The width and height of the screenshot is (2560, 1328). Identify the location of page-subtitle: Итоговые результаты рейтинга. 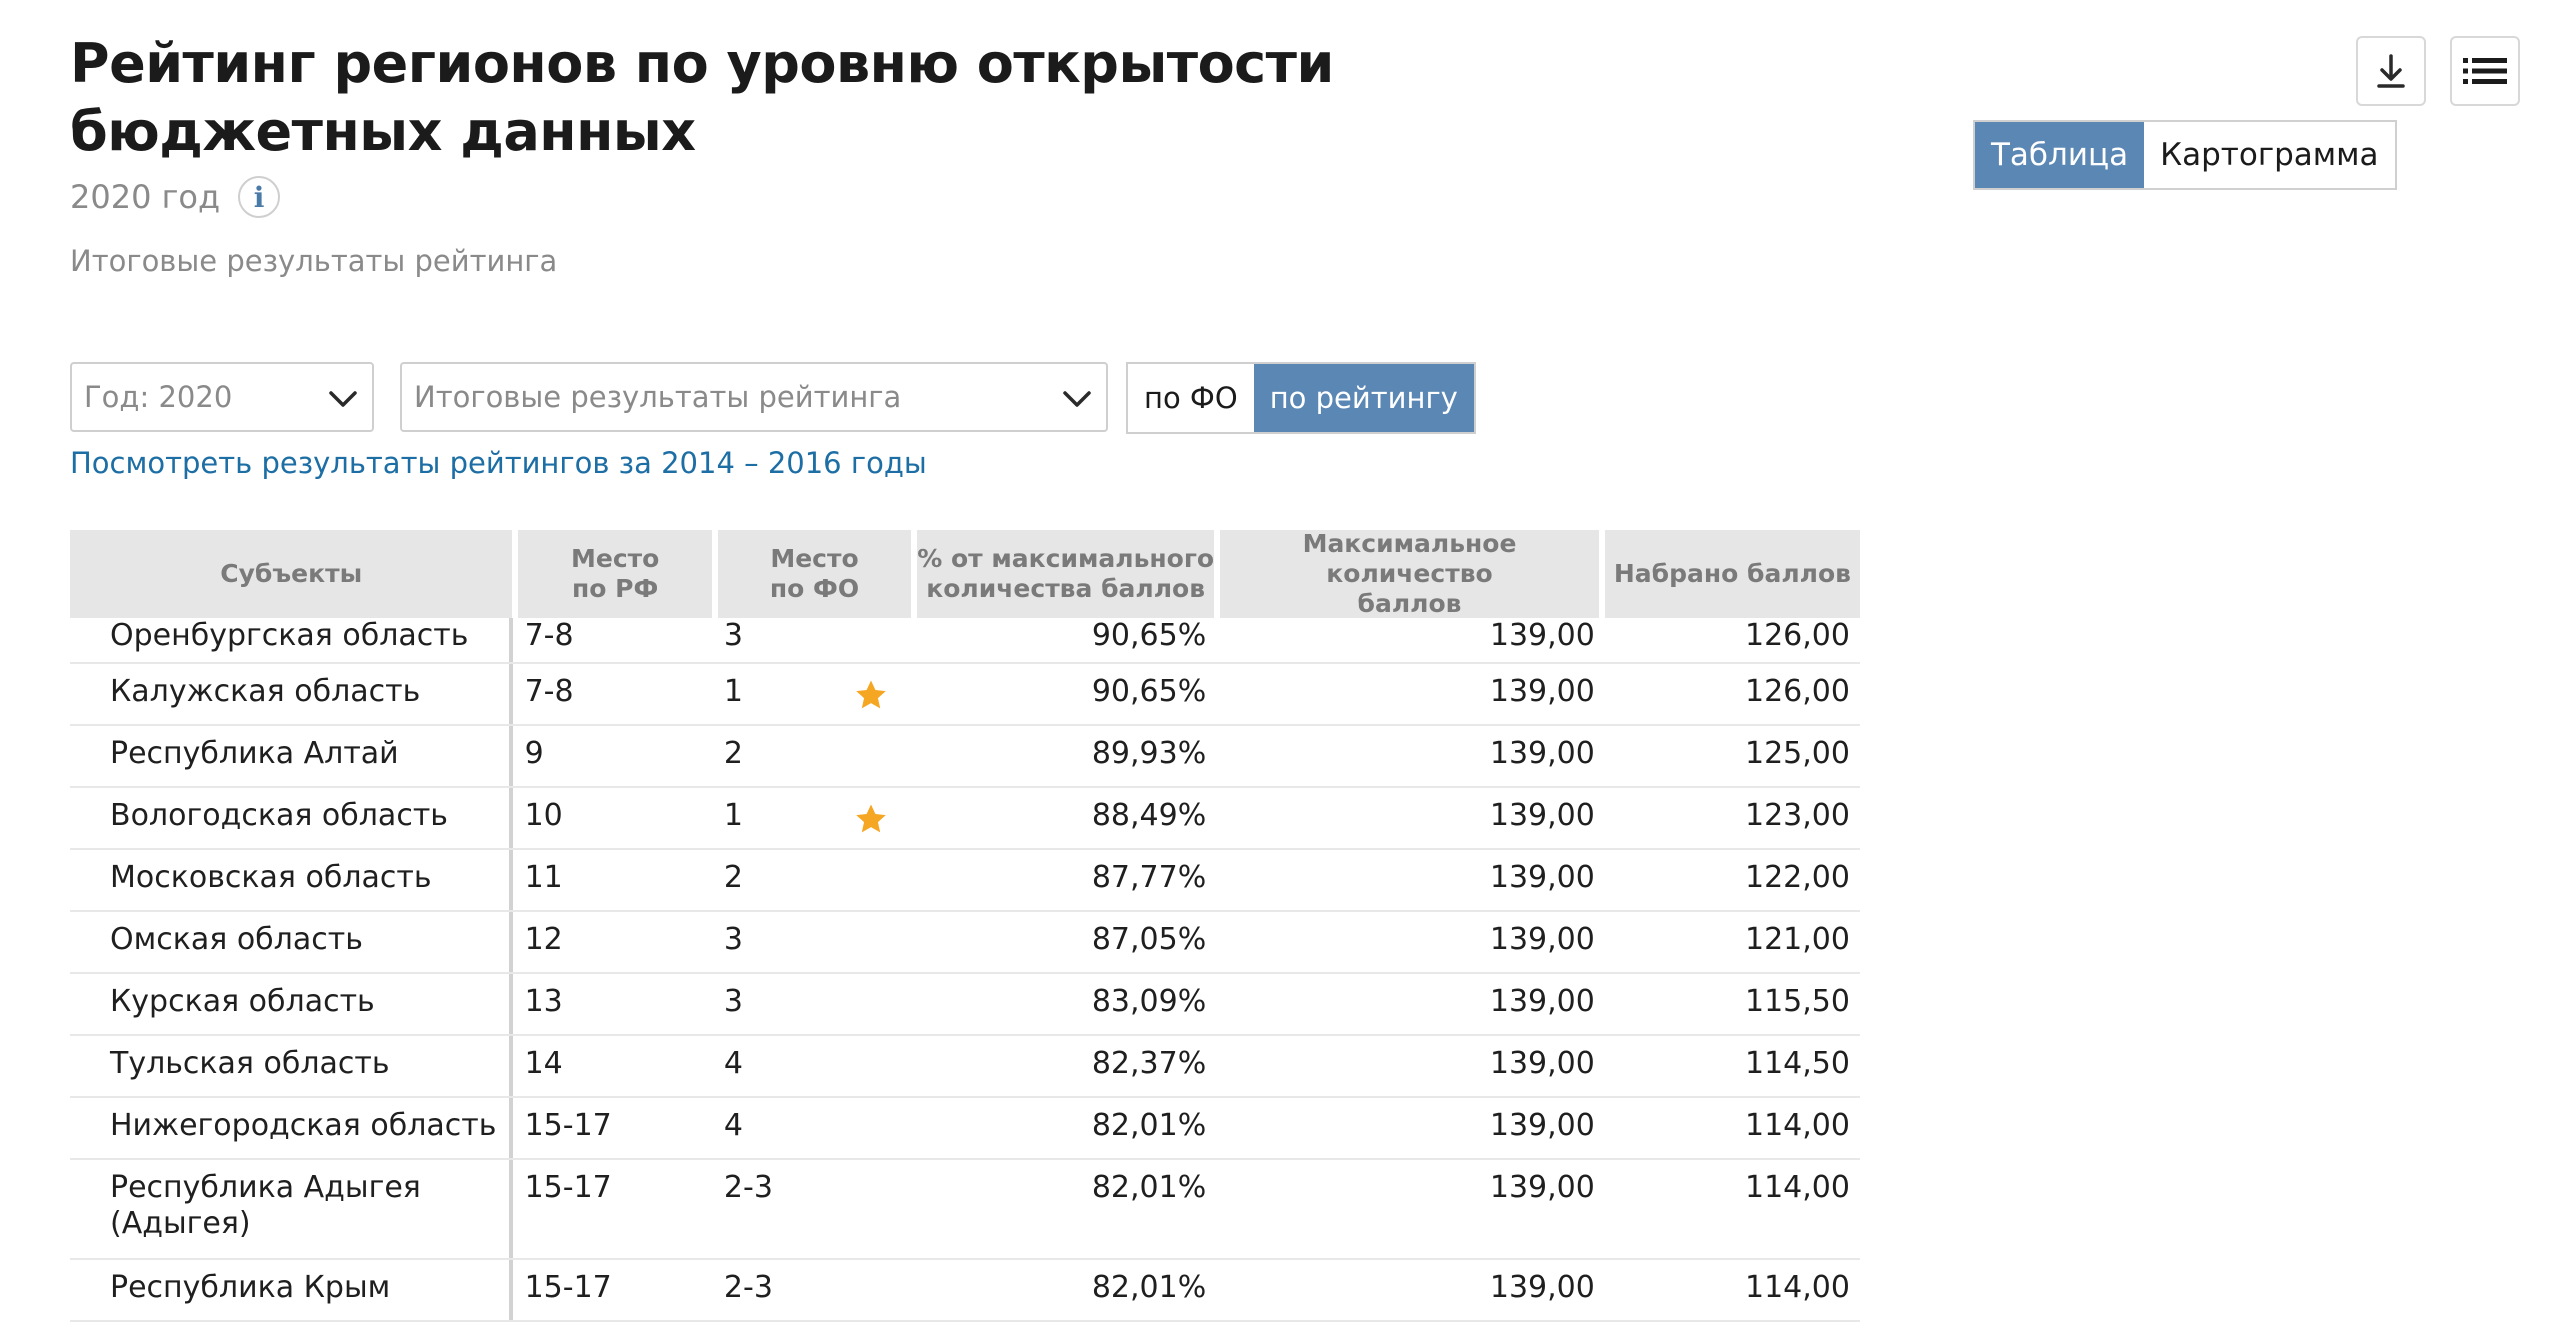
(314, 261).